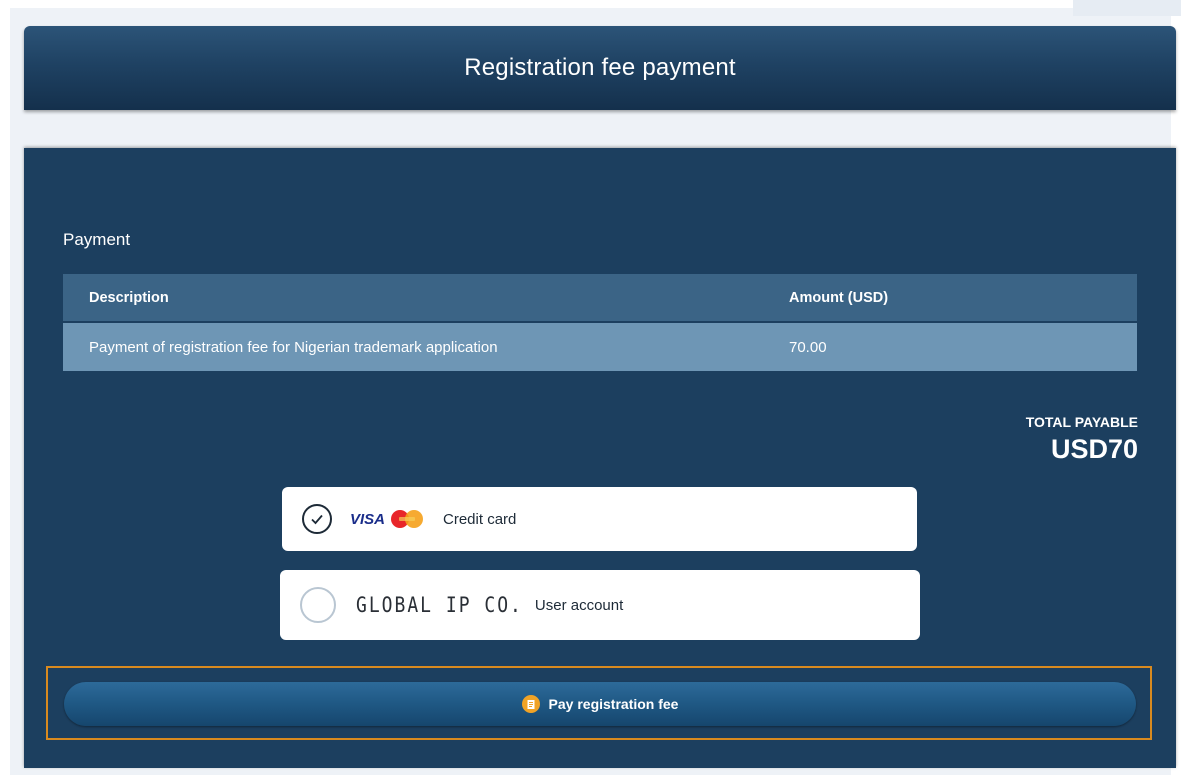 The image size is (1181, 775). I want to click on check-icon, so click(317, 519).